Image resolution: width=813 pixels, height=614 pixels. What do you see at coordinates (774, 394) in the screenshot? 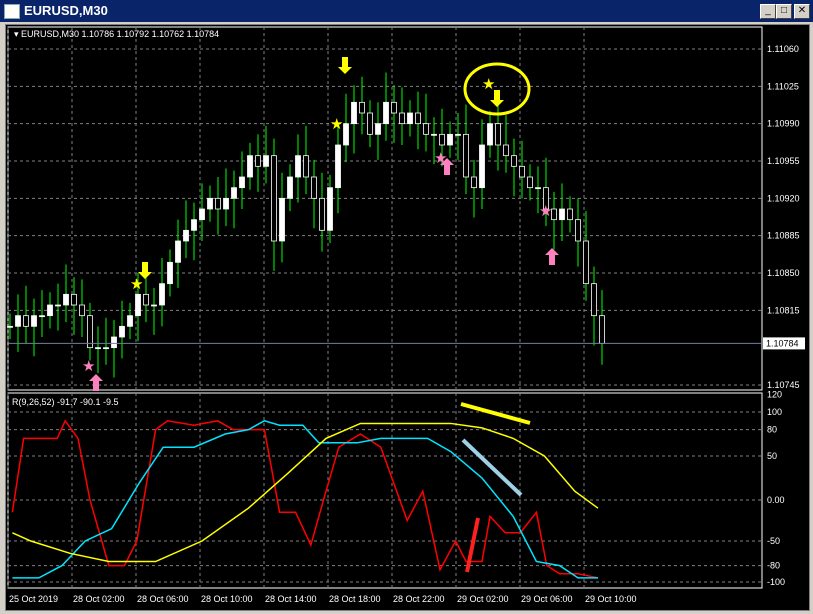
I see `indicator-tick-label: 120` at bounding box center [774, 394].